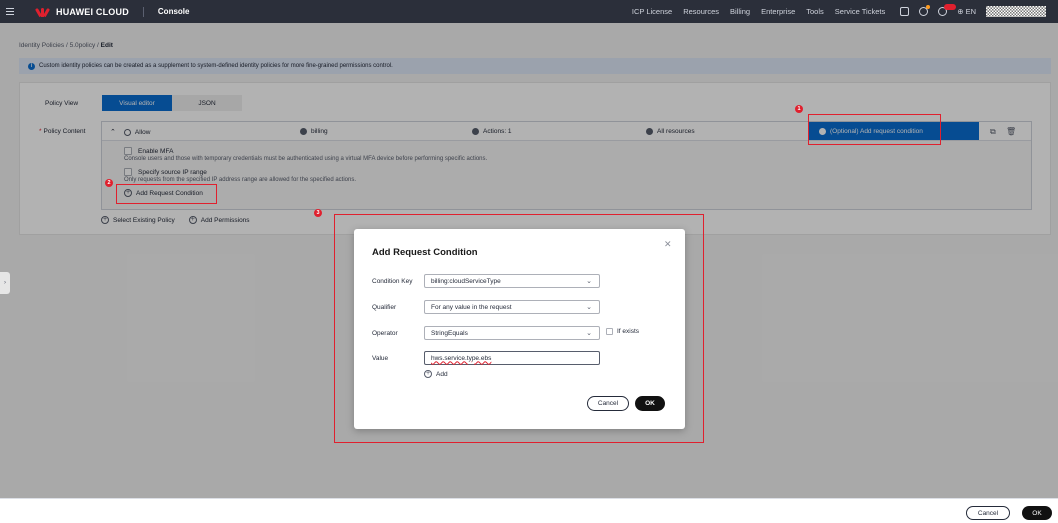  What do you see at coordinates (529, 510) in the screenshot?
I see `page-footer: Cancel OK` at bounding box center [529, 510].